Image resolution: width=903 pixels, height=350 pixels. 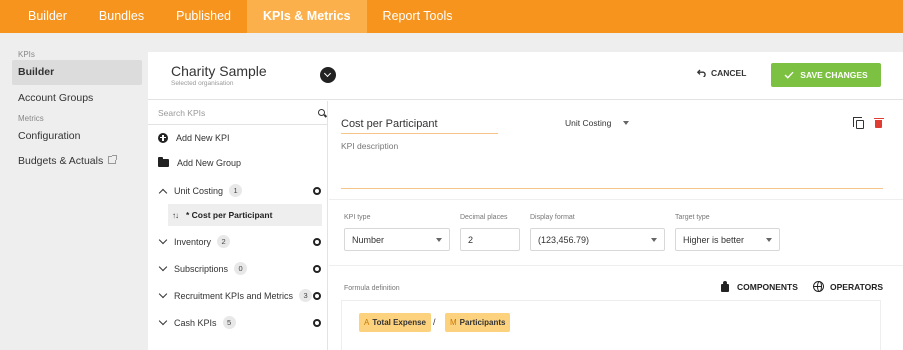 What do you see at coordinates (229, 215) in the screenshot?
I see `kpi-item-label: * Cost per Participant` at bounding box center [229, 215].